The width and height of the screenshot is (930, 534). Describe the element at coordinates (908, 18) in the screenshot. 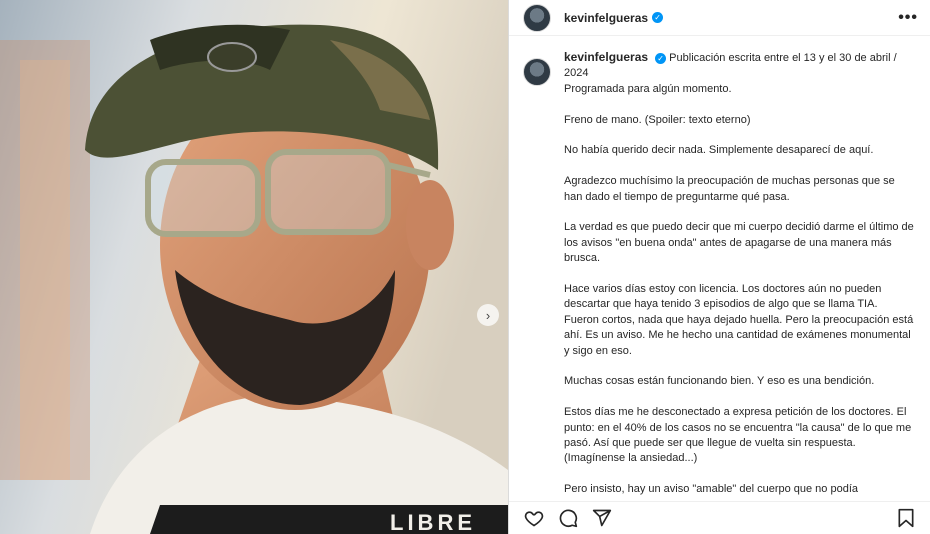

I see `more-options-icon: •••` at that location.